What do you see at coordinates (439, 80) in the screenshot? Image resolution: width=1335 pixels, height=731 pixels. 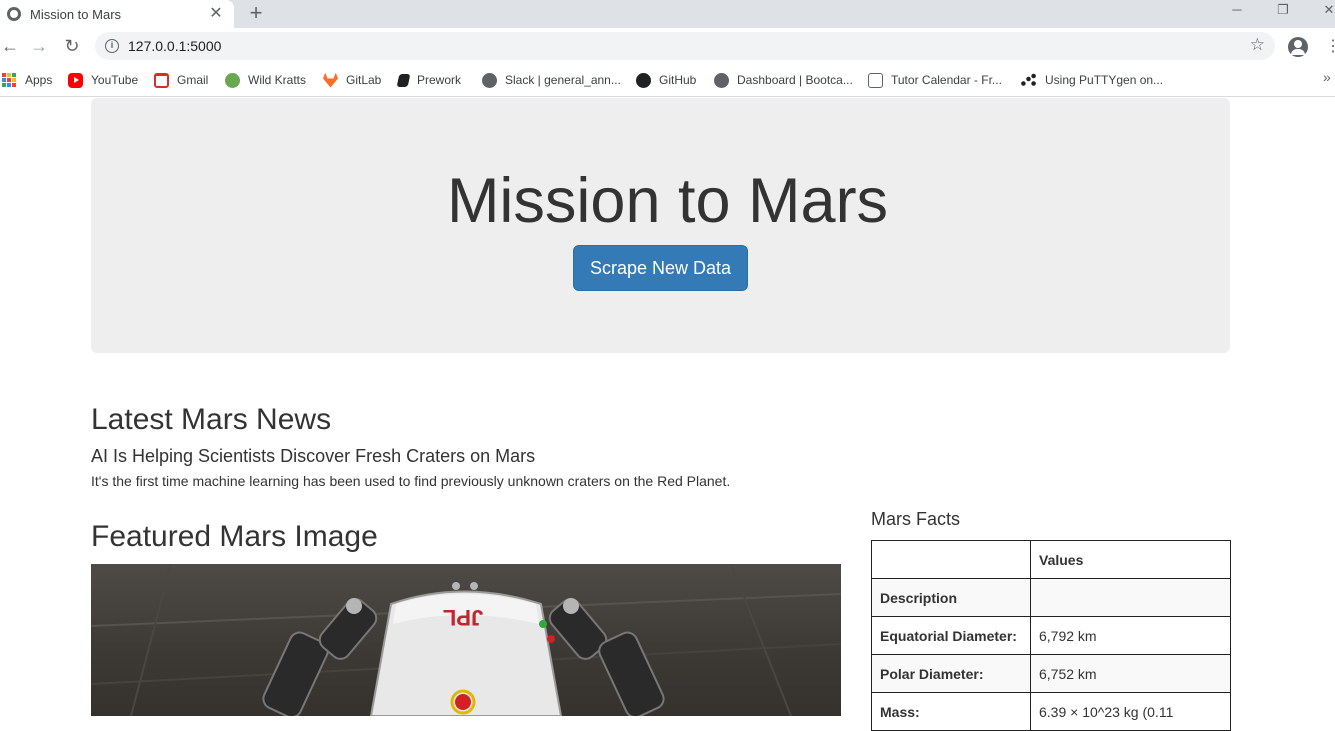 I see `bookmark-label: Prework` at bounding box center [439, 80].